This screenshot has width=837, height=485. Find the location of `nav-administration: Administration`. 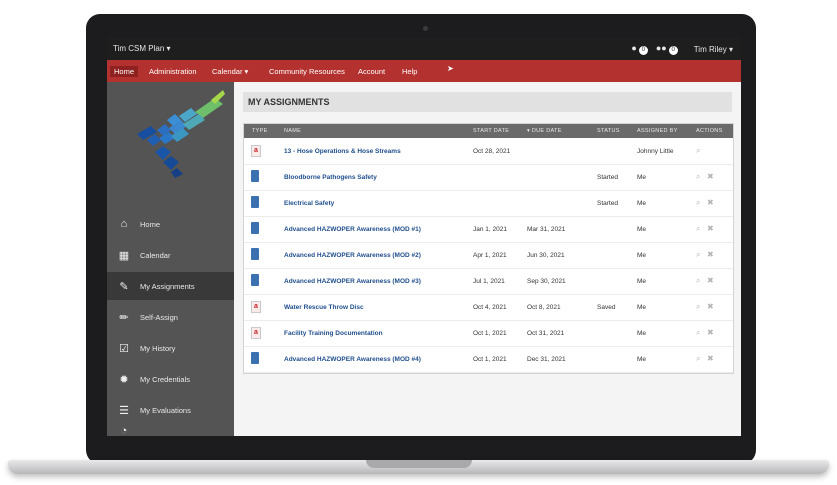

nav-administration: Administration is located at coordinates (173, 71).